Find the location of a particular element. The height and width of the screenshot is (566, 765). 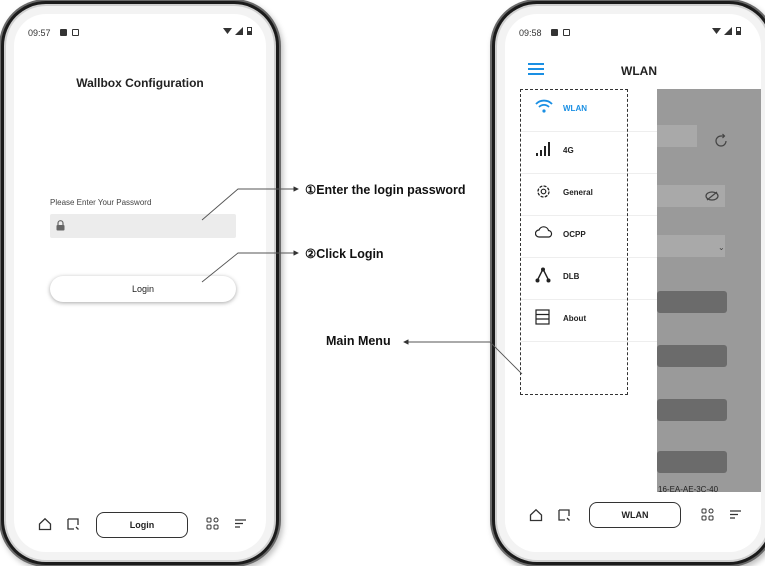

step2-leader-line is located at coordinates (250, 266).